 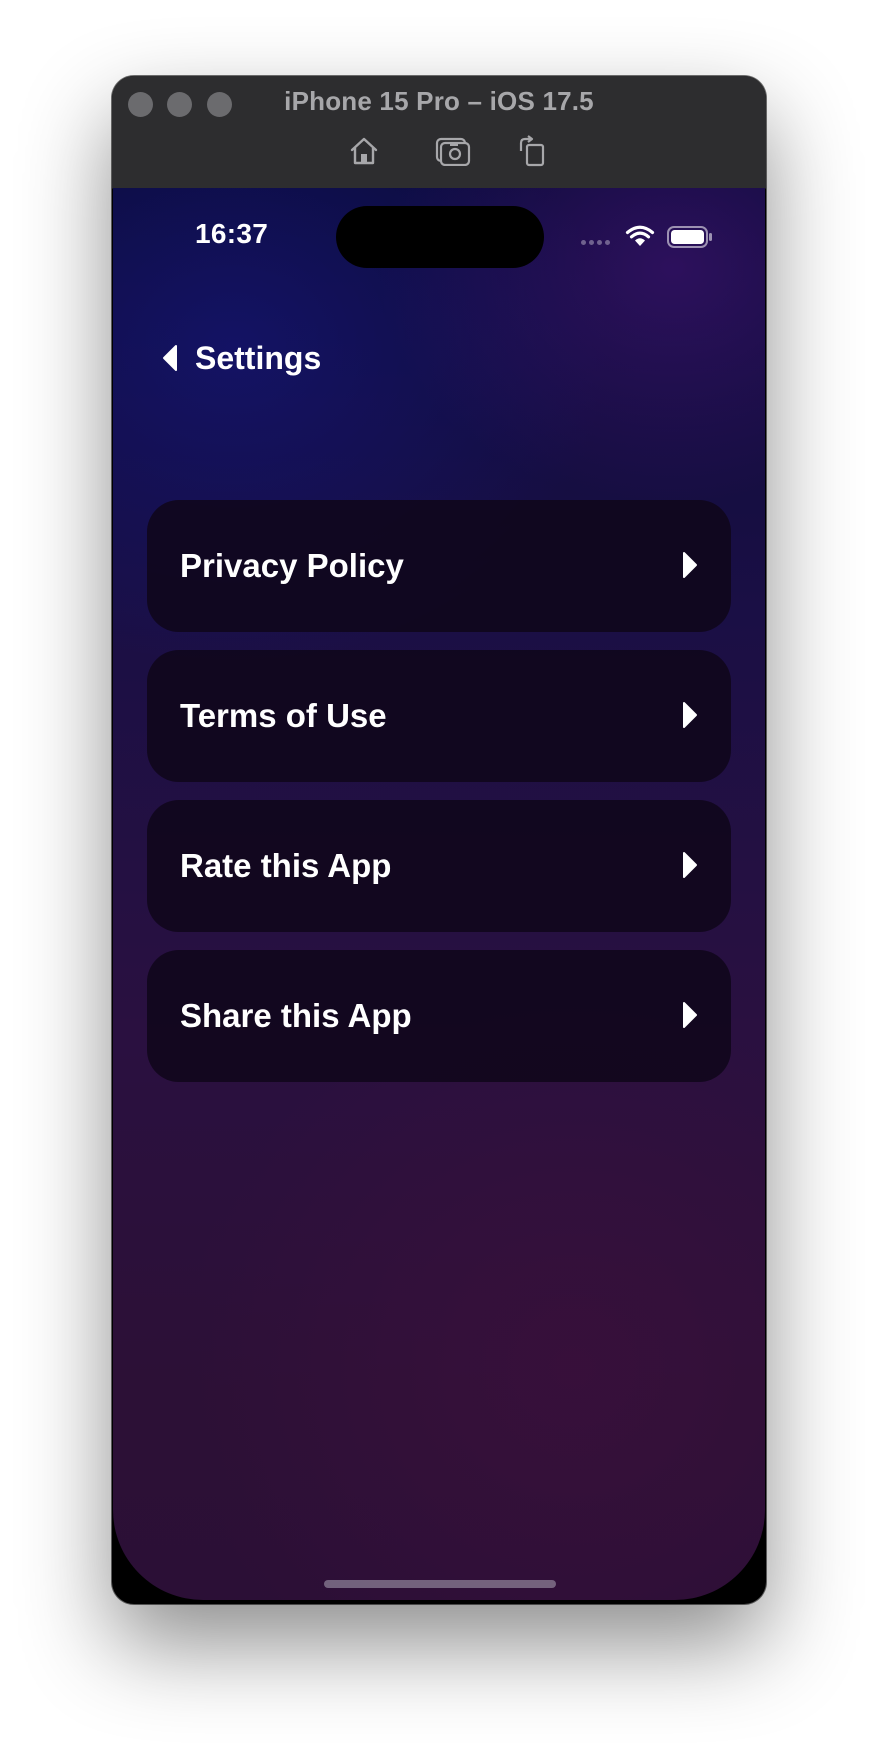 What do you see at coordinates (296, 1015) in the screenshot?
I see `row-label: Share this App` at bounding box center [296, 1015].